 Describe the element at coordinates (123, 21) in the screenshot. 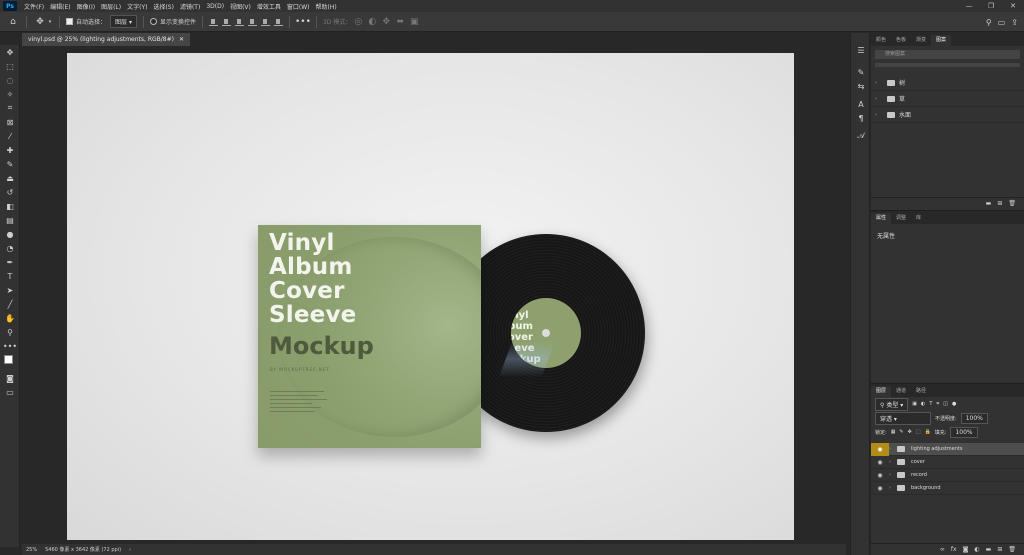

I see `auto-select-target-dropdown: 图层 ▾` at that location.